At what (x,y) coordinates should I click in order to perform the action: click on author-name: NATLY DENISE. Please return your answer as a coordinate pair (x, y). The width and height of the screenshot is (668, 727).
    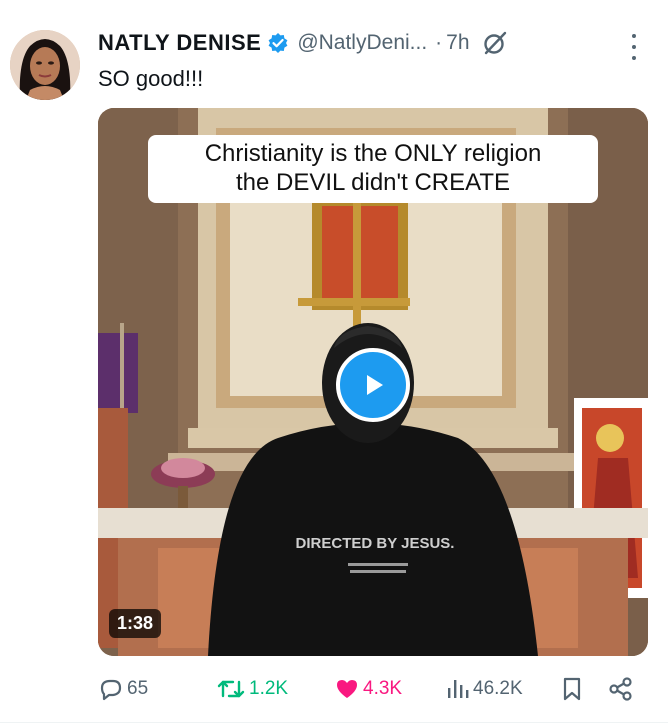
    Looking at the image, I should click on (179, 43).